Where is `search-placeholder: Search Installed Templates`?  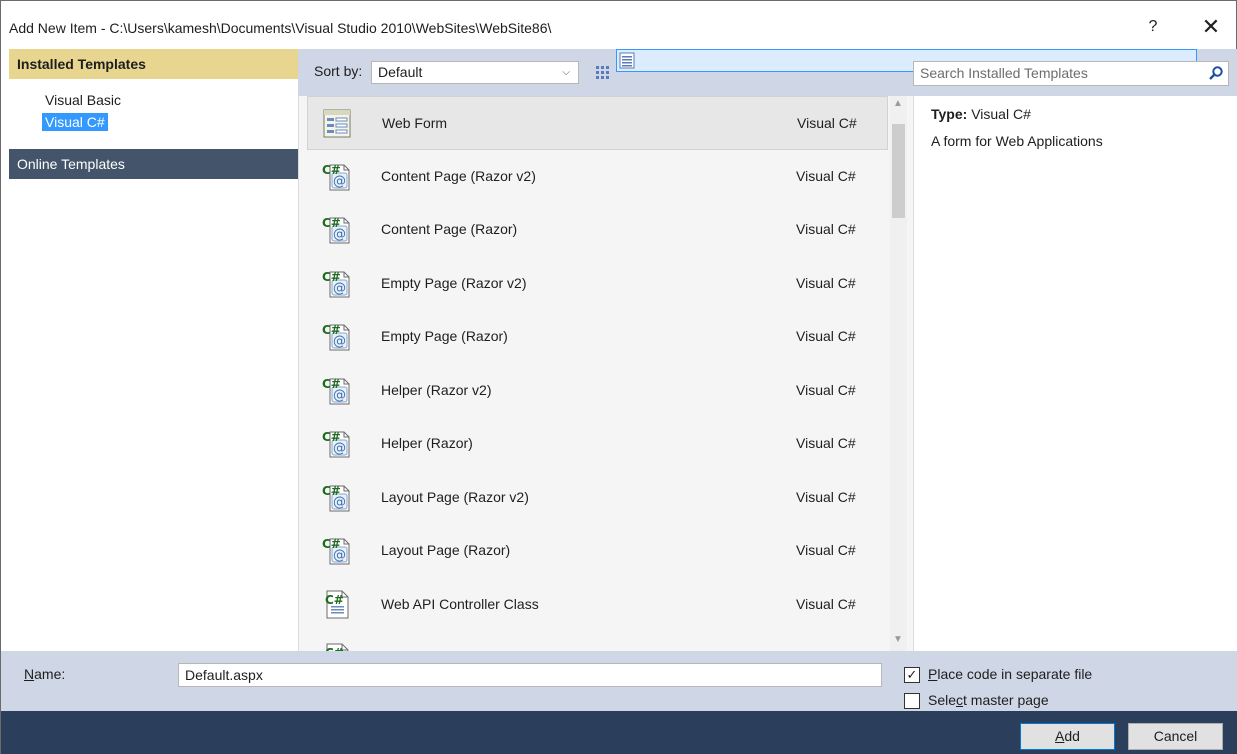 search-placeholder: Search Installed Templates is located at coordinates (1004, 73).